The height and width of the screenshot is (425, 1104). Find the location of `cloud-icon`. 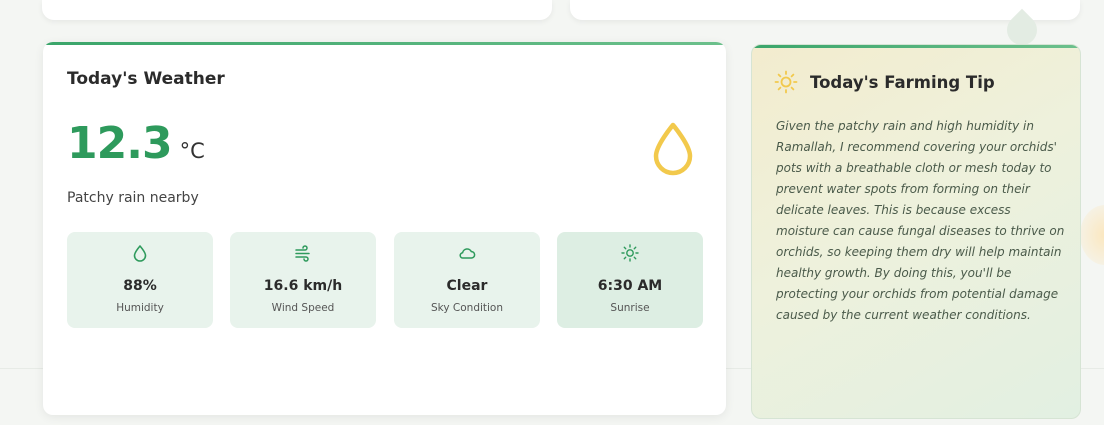

cloud-icon is located at coordinates (467, 253).